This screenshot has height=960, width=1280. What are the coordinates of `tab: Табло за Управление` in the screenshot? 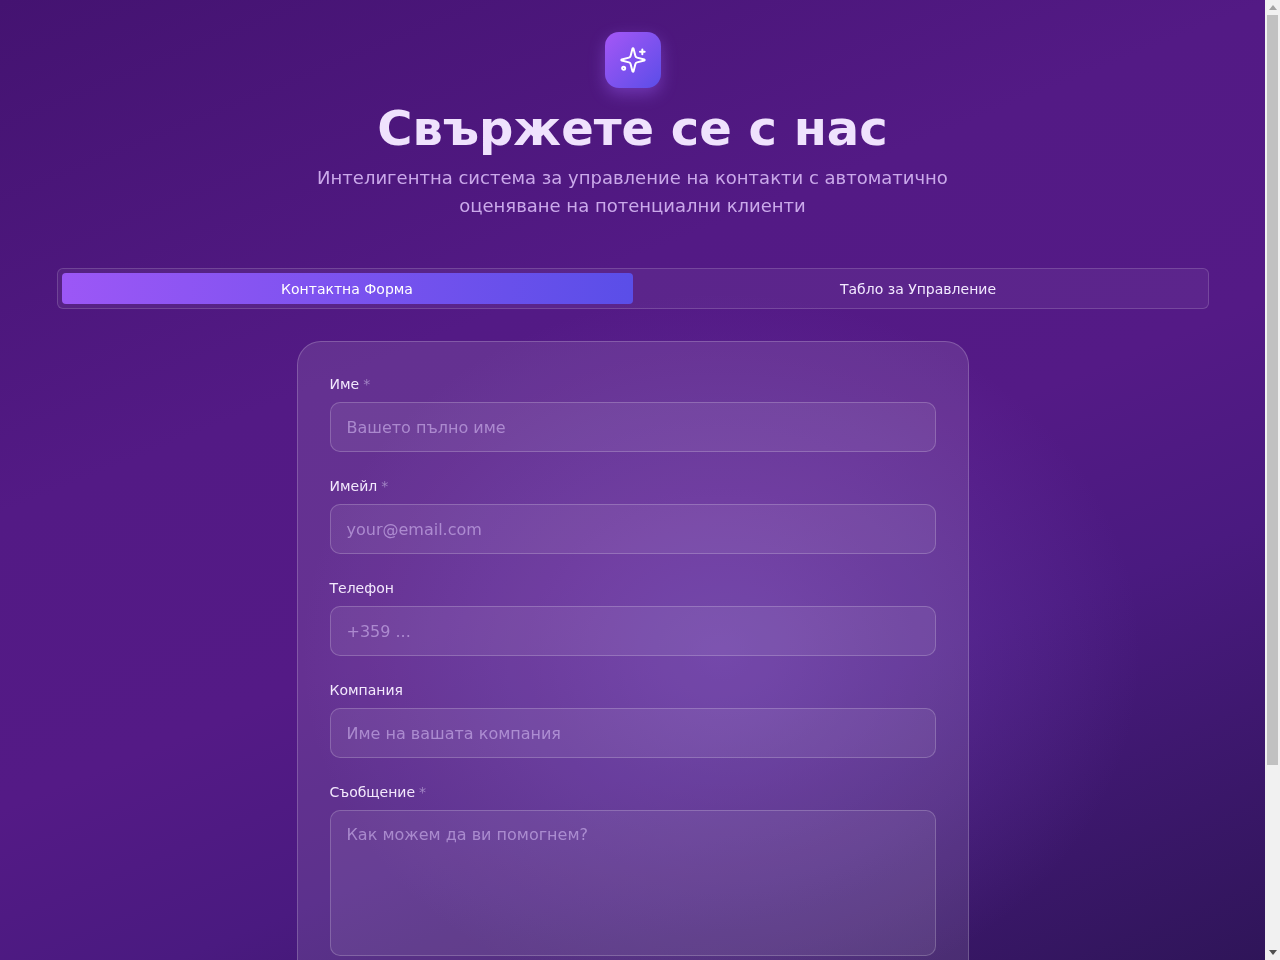 It's located at (918, 288).